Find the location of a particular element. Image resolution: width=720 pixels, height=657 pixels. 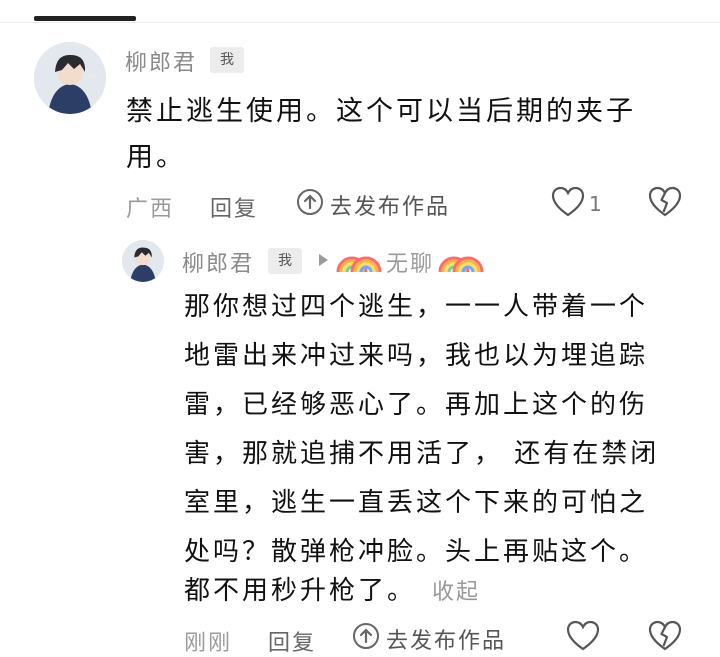

reply-author: 柳郎君 is located at coordinates (218, 262).